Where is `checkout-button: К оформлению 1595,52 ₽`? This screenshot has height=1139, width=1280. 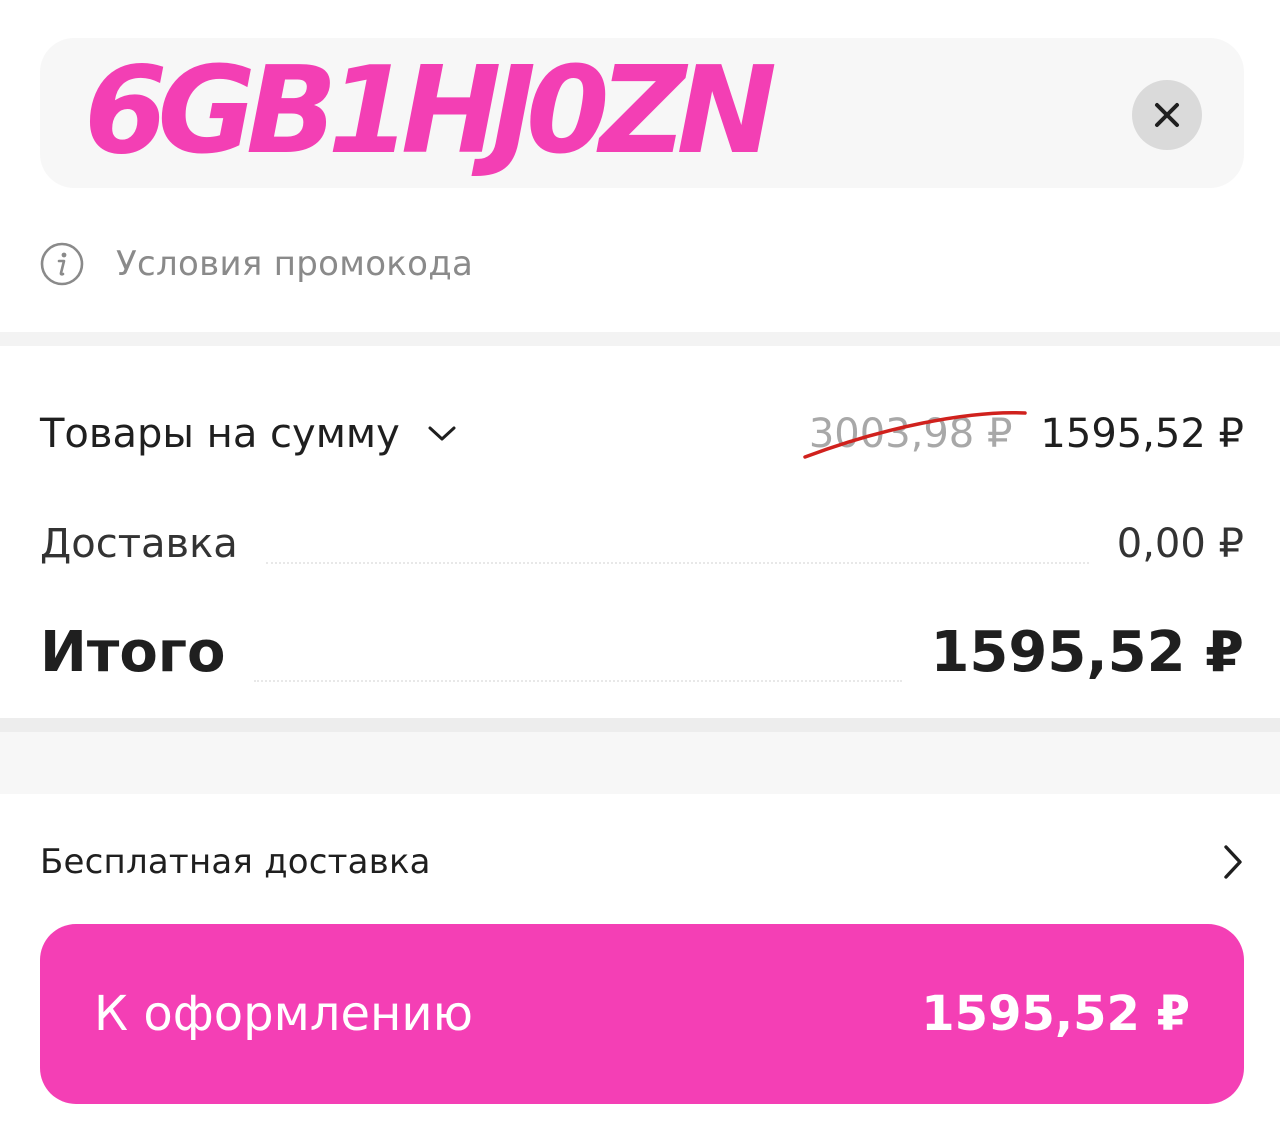
checkout-button: К оформлению 1595,52 ₽ is located at coordinates (642, 1014).